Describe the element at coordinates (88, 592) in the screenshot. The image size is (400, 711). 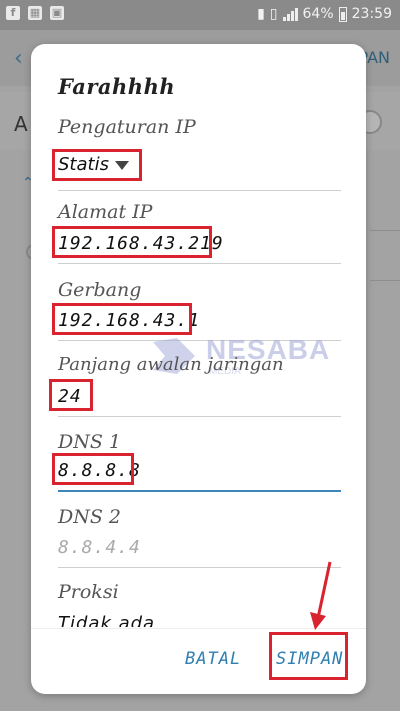
I see `proxy-label: Proksi` at that location.